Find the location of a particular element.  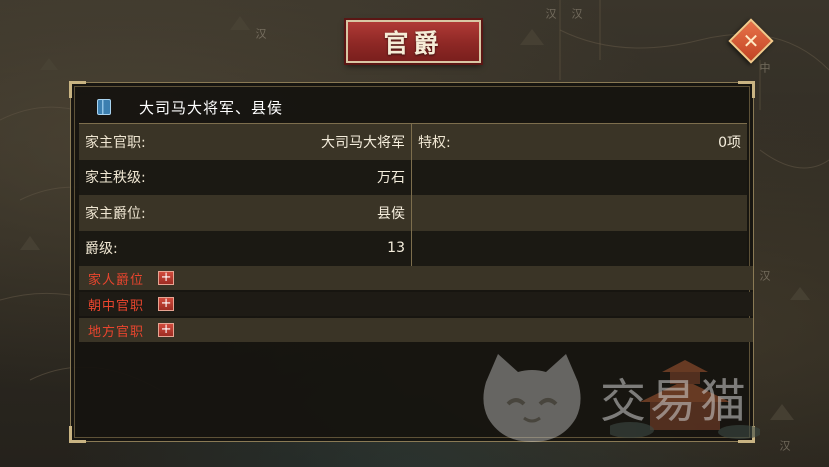

title-plaque: 官爵 is located at coordinates (413, 41).